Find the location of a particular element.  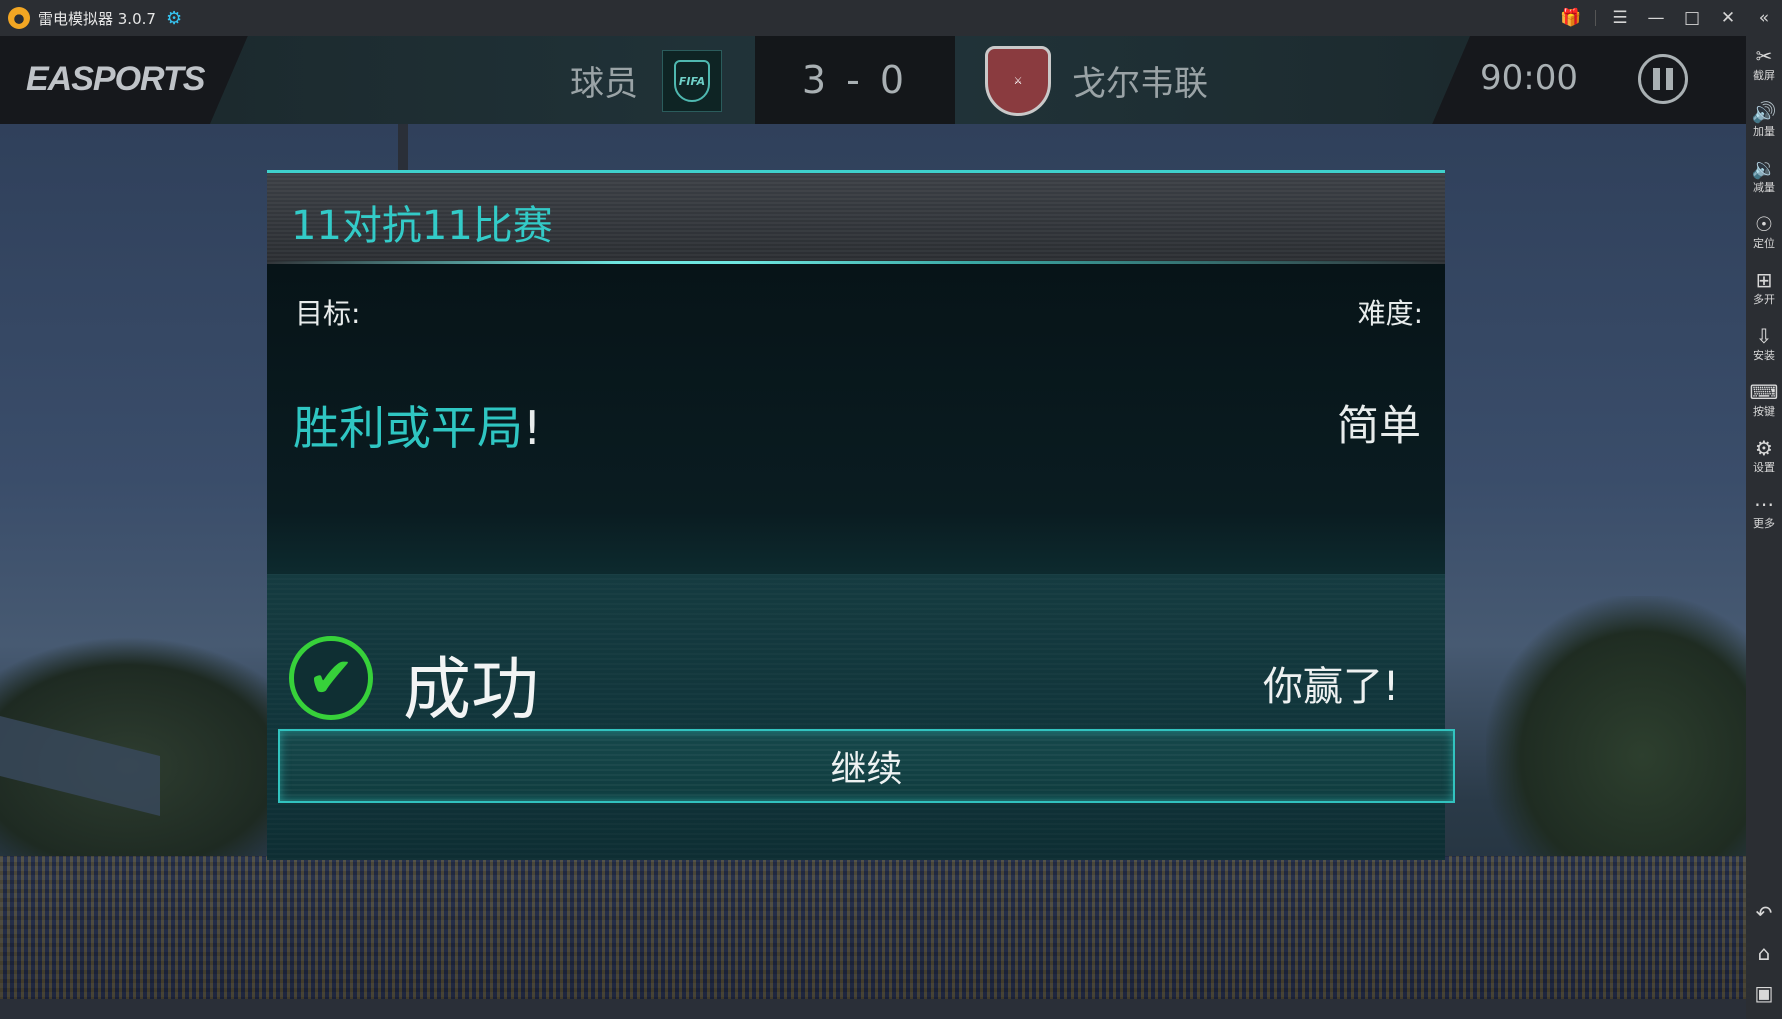

window-controls: 🎁 ☰ — □ ✕ « is located at coordinates (1667, 18).